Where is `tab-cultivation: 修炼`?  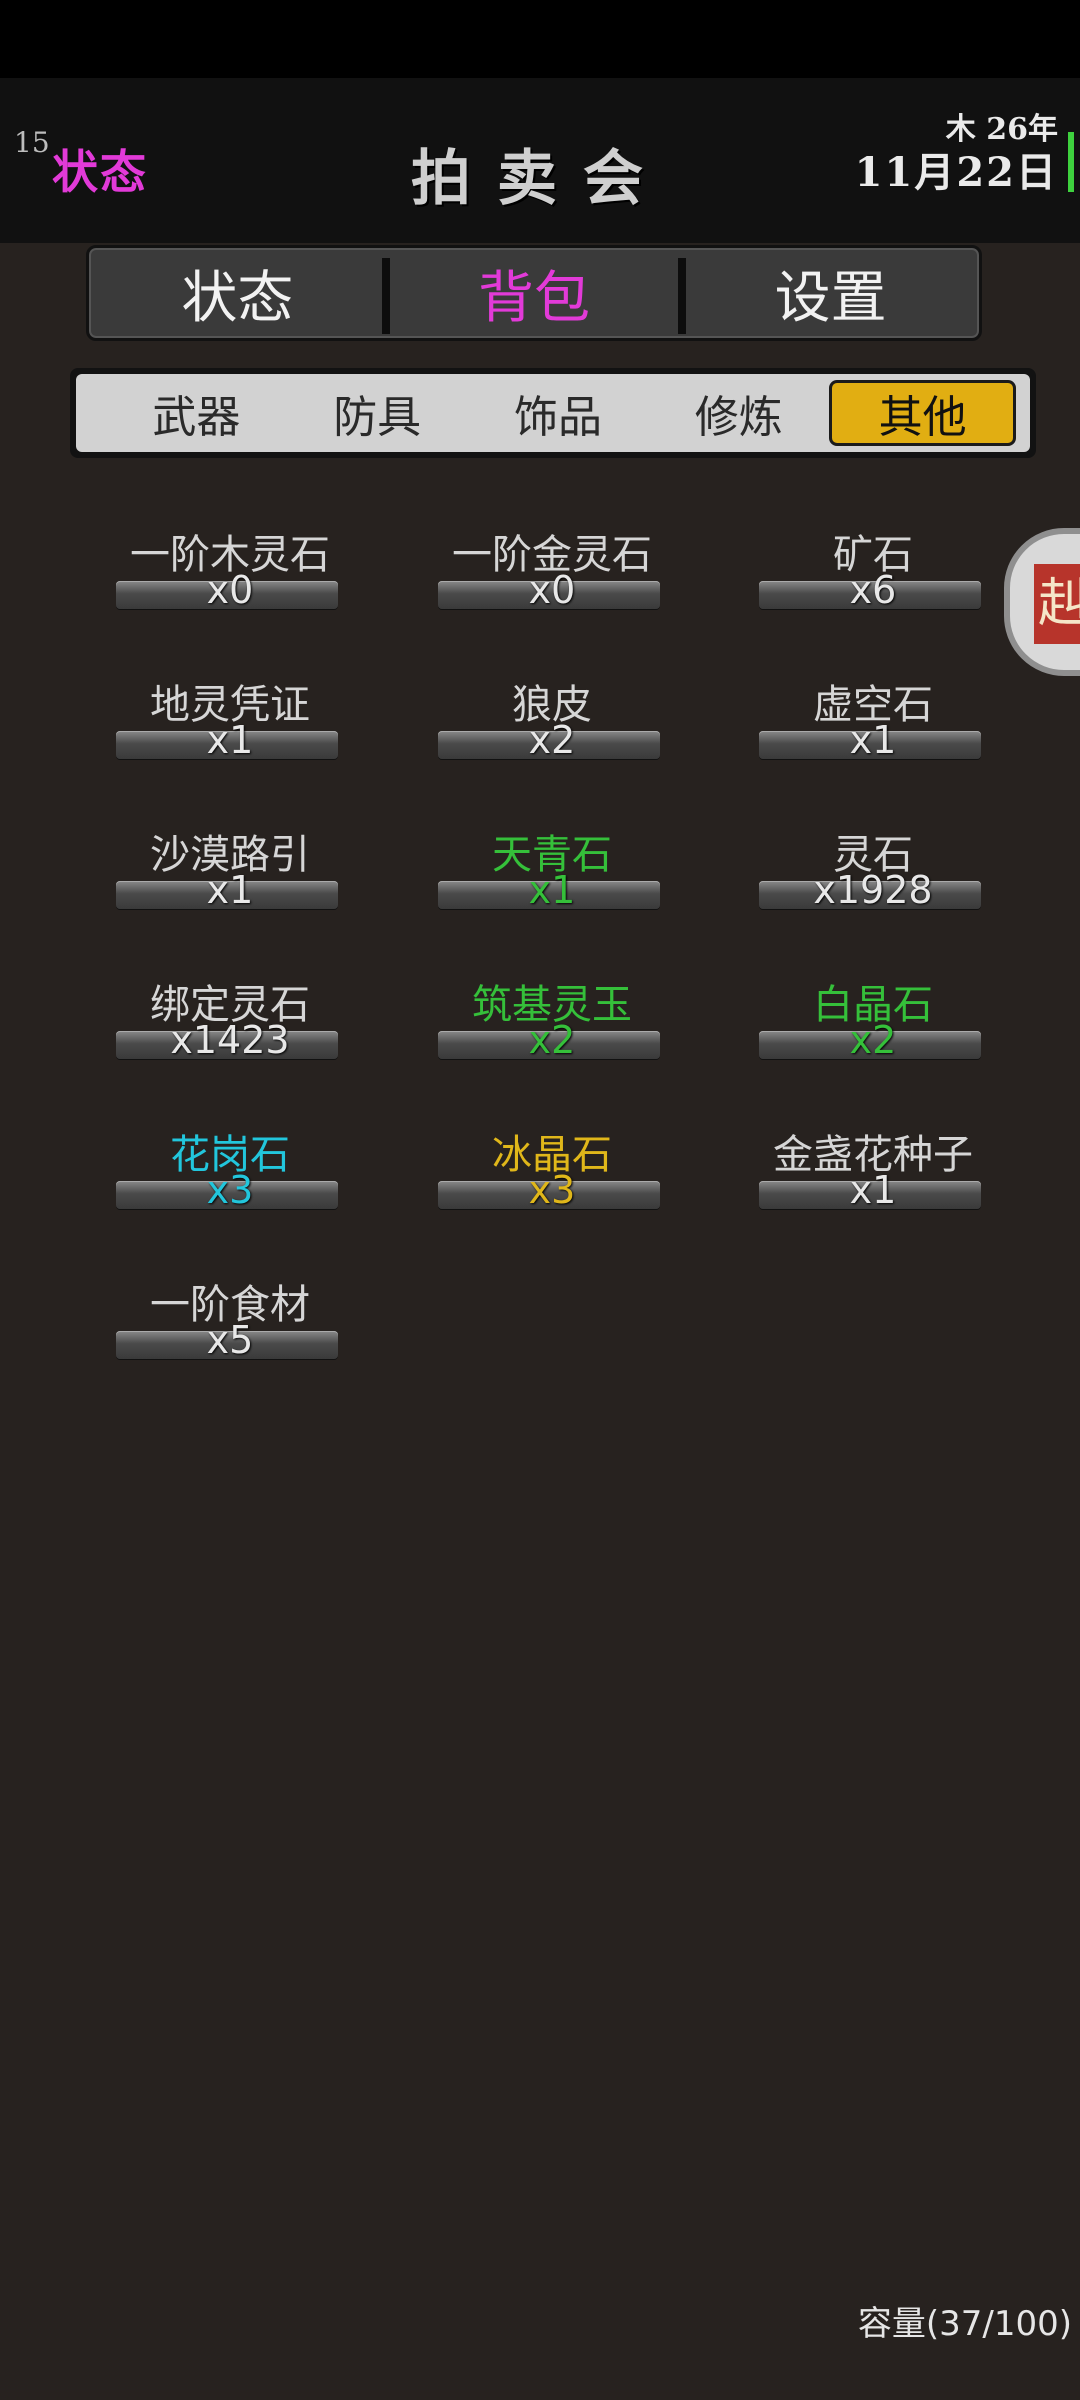
tab-cultivation: 修炼 is located at coordinates (738, 413).